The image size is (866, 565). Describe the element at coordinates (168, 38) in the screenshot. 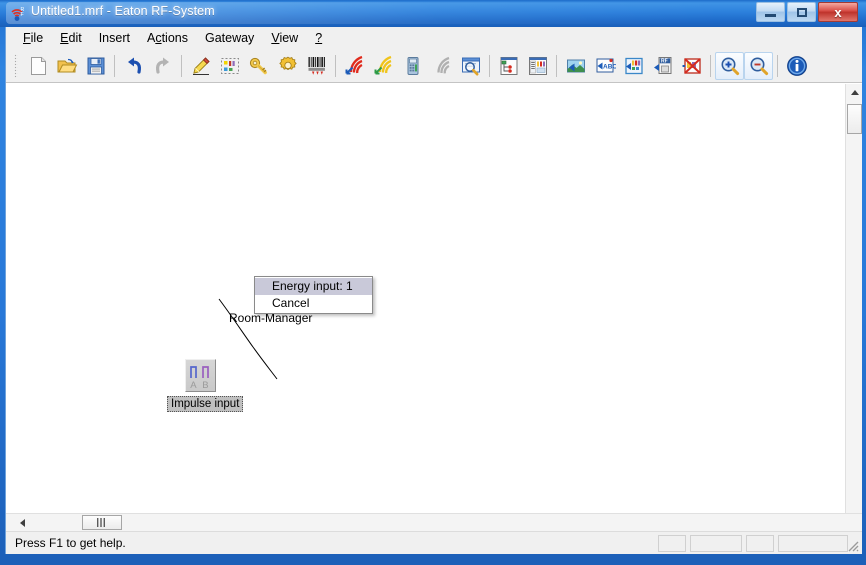

I see `menu-actions: Actions` at that location.